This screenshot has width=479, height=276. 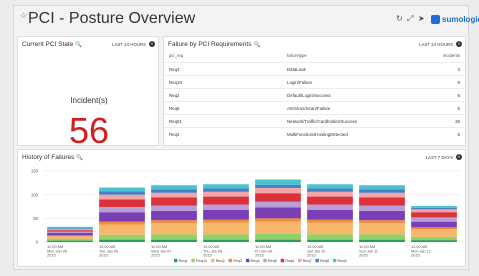 I want to click on x-tick-label: 12:00 AM Fri Jan 09 2015, so click(x=263, y=251).